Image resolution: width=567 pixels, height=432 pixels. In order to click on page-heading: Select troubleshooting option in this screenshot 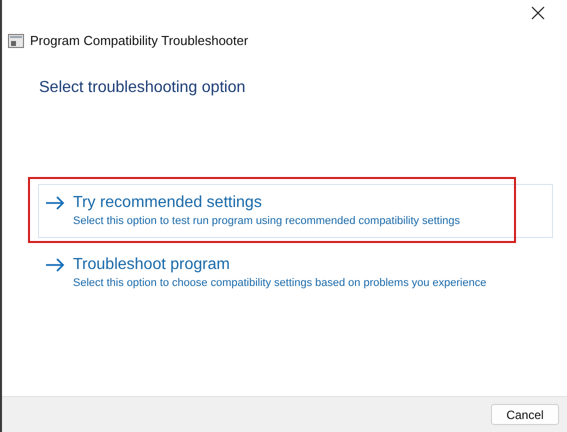, I will do `click(142, 87)`.